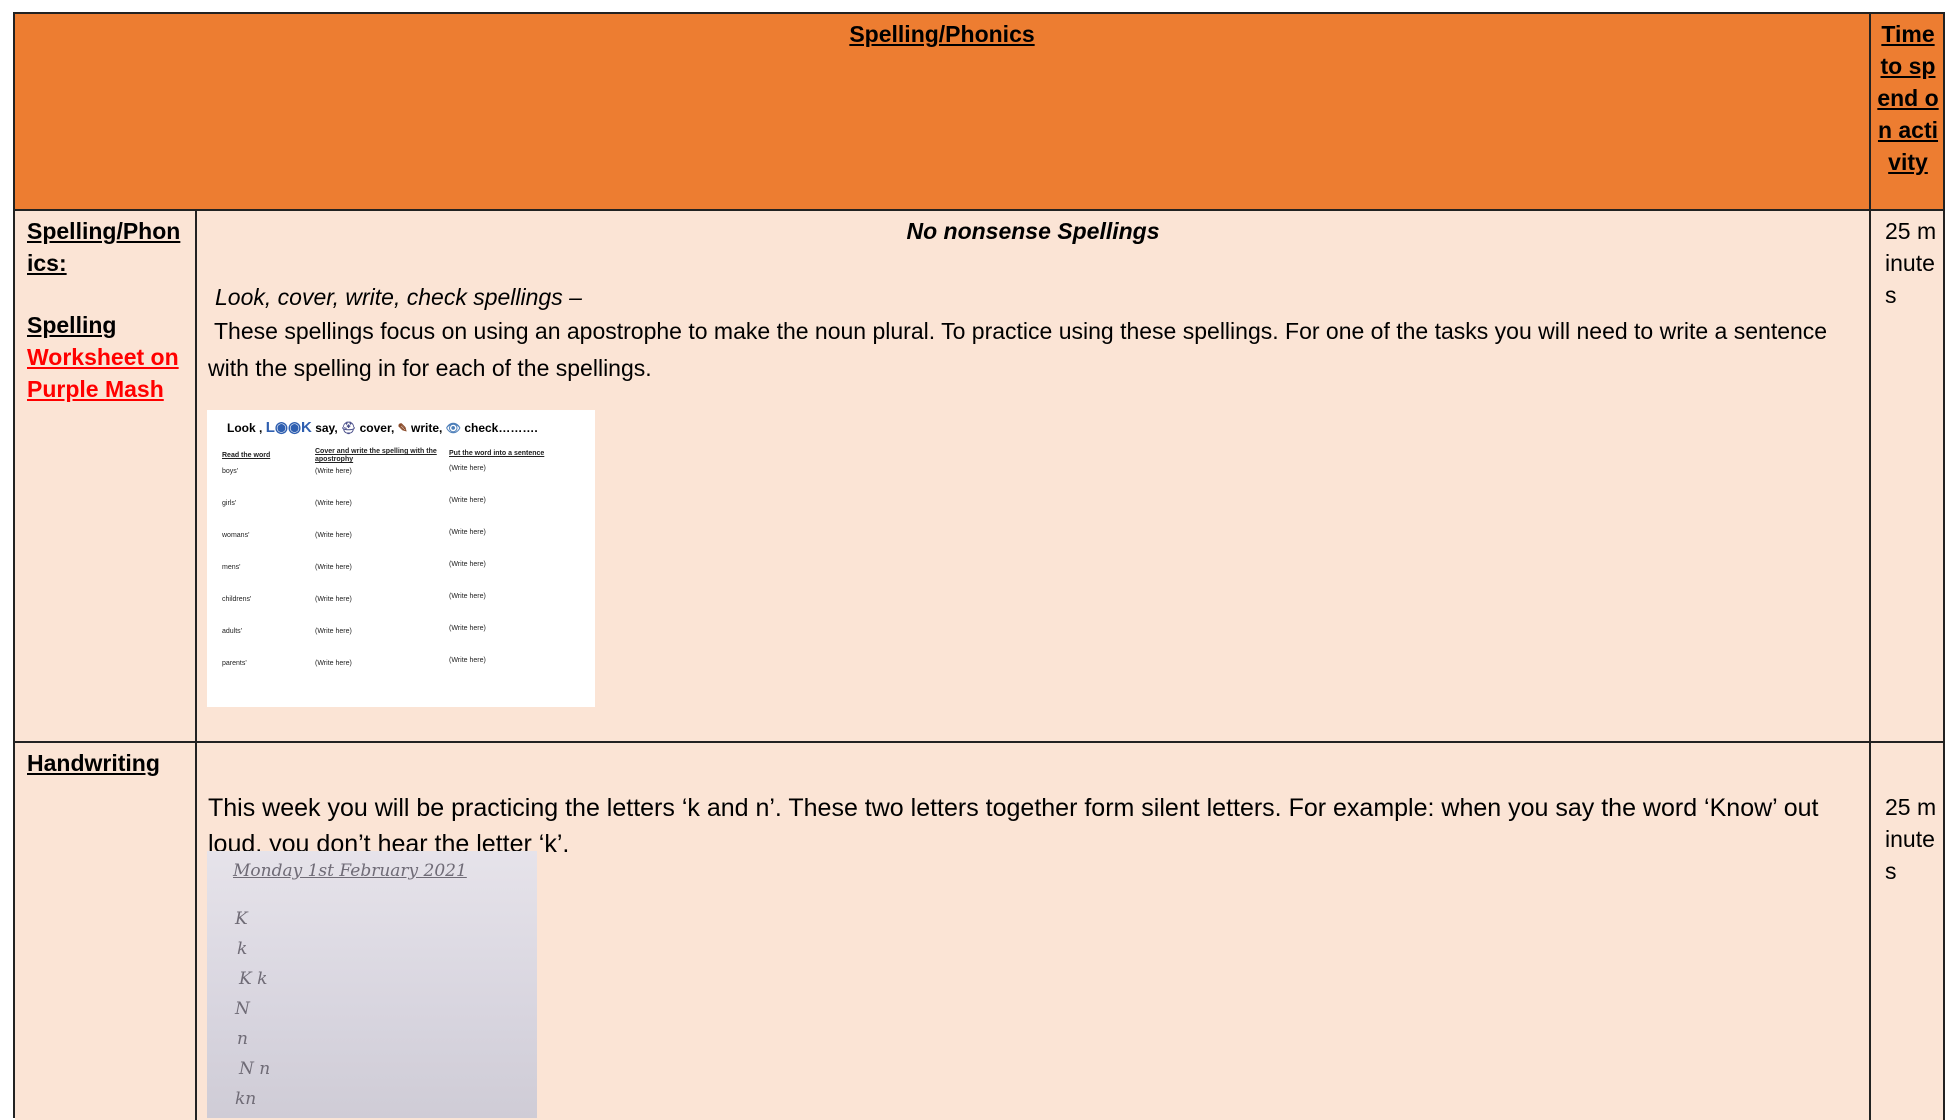 This screenshot has height=1120, width=1945. What do you see at coordinates (1908, 98) in the screenshot?
I see `header-time: Time to spend on activity` at bounding box center [1908, 98].